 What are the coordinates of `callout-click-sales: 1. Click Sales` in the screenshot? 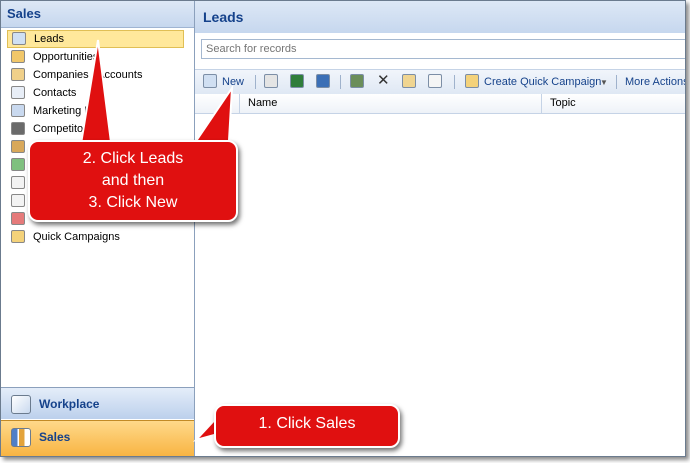 It's located at (307, 426).